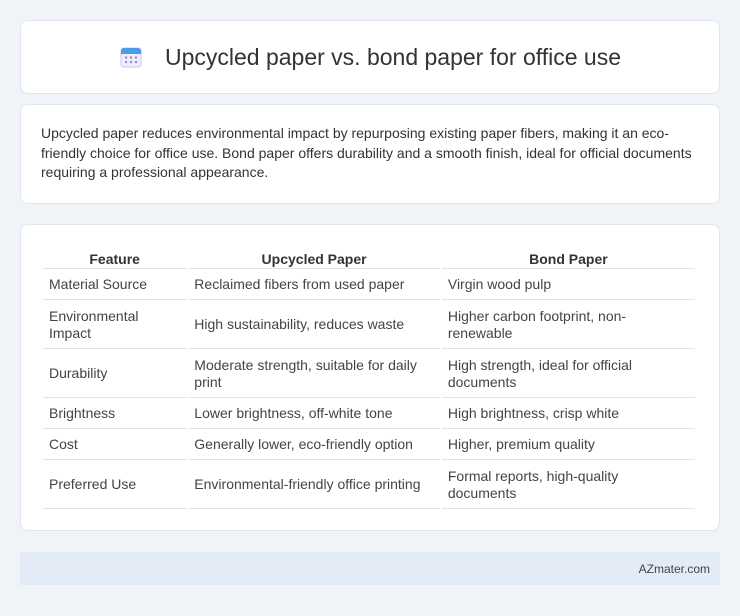 The height and width of the screenshot is (616, 740). Describe the element at coordinates (115, 325) in the screenshot. I see `feature-cell: Environmental Impact` at that location.